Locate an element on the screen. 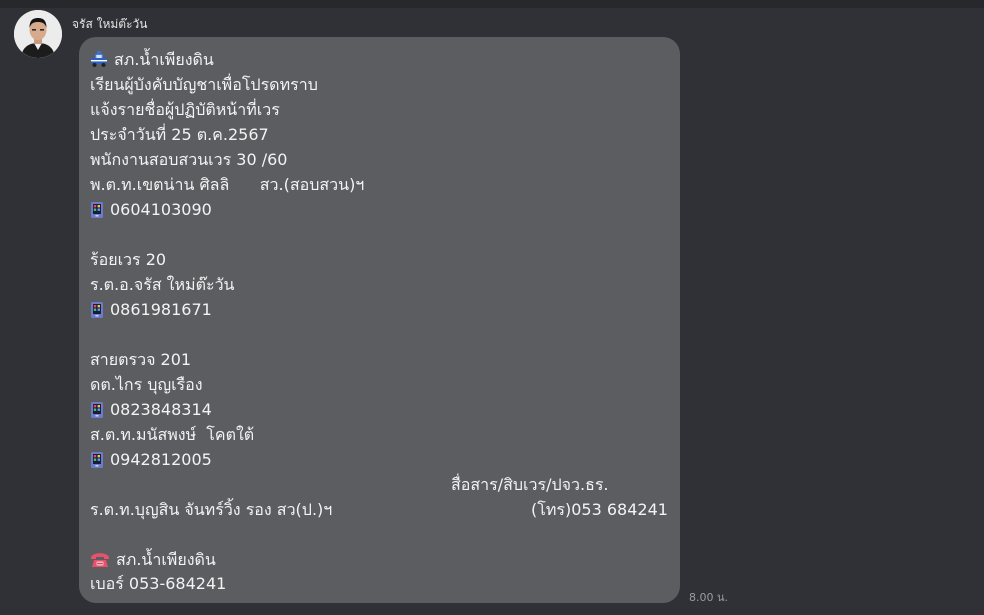  phone-line: 0942812005 is located at coordinates (151, 460).